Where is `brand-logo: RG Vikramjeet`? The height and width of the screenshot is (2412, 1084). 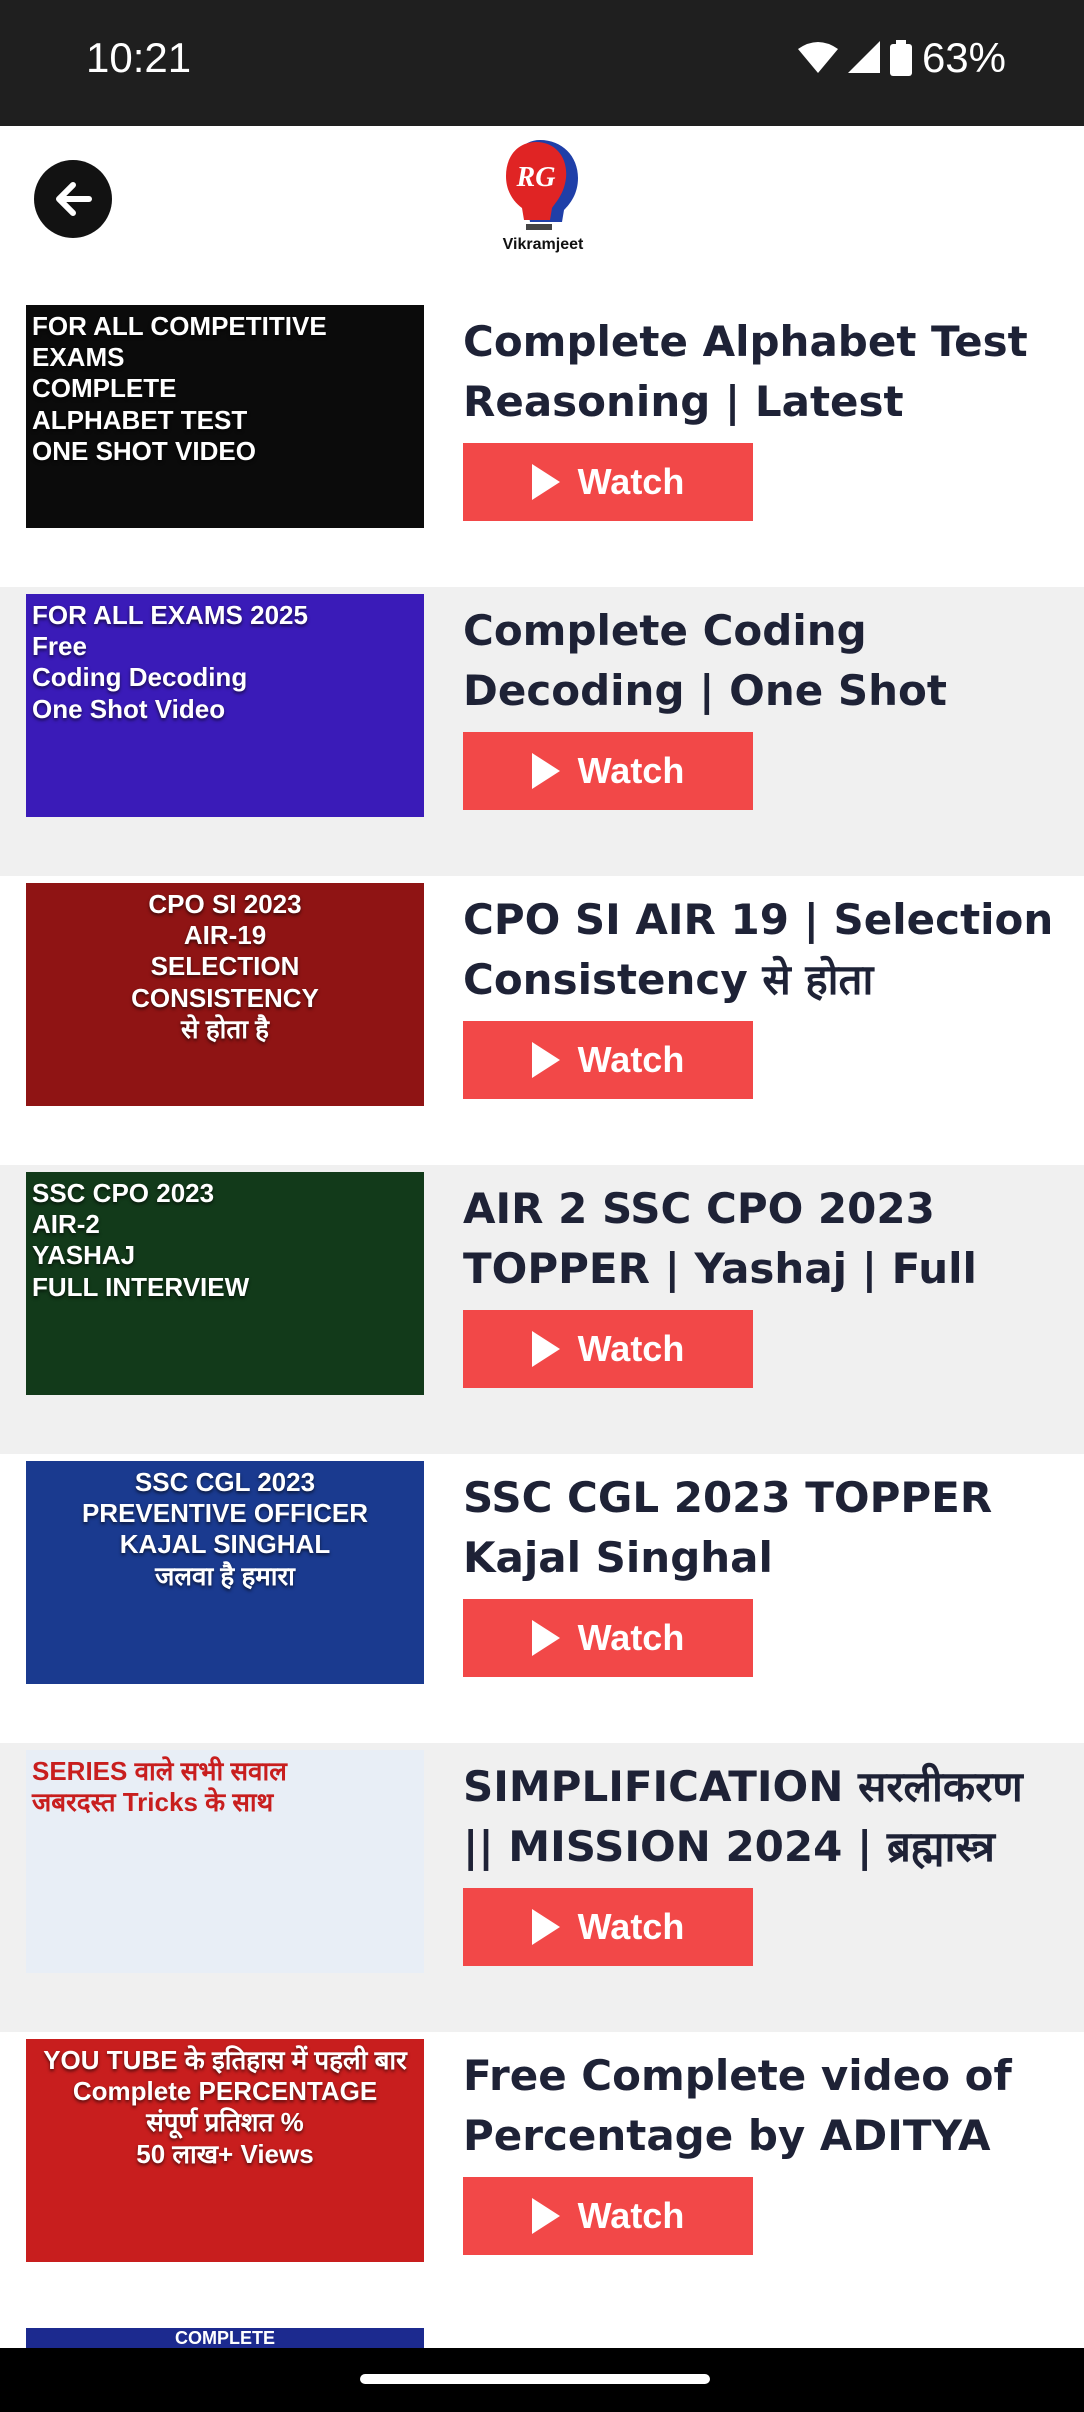
brand-logo: RG Vikramjeet is located at coordinates (543, 195).